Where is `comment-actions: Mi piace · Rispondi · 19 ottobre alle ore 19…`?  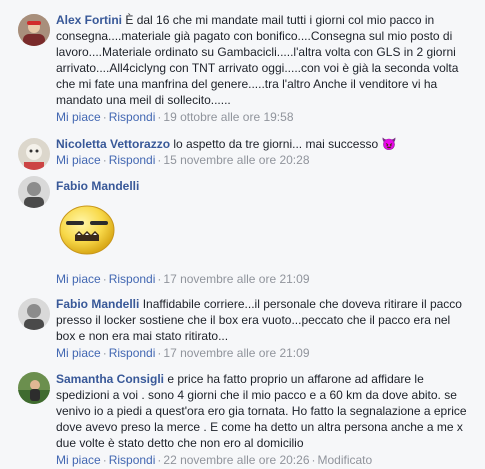 comment-actions: Mi piace · Rispondi · 19 ottobre alle ore 19… is located at coordinates (175, 117).